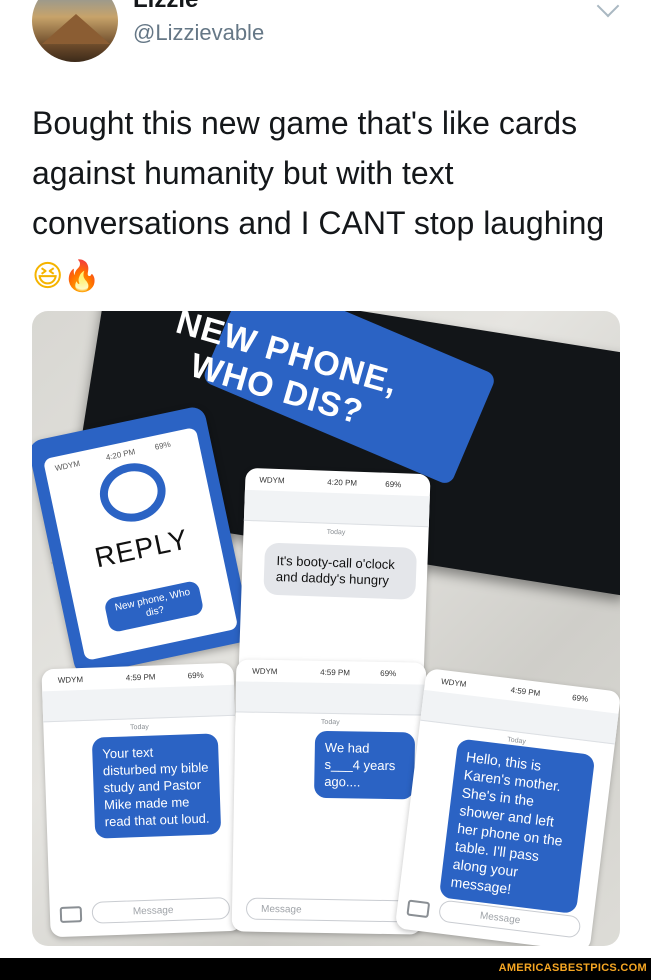 This screenshot has height=980, width=651. Describe the element at coordinates (608, 9) in the screenshot. I see `chevron-down-icon` at that location.